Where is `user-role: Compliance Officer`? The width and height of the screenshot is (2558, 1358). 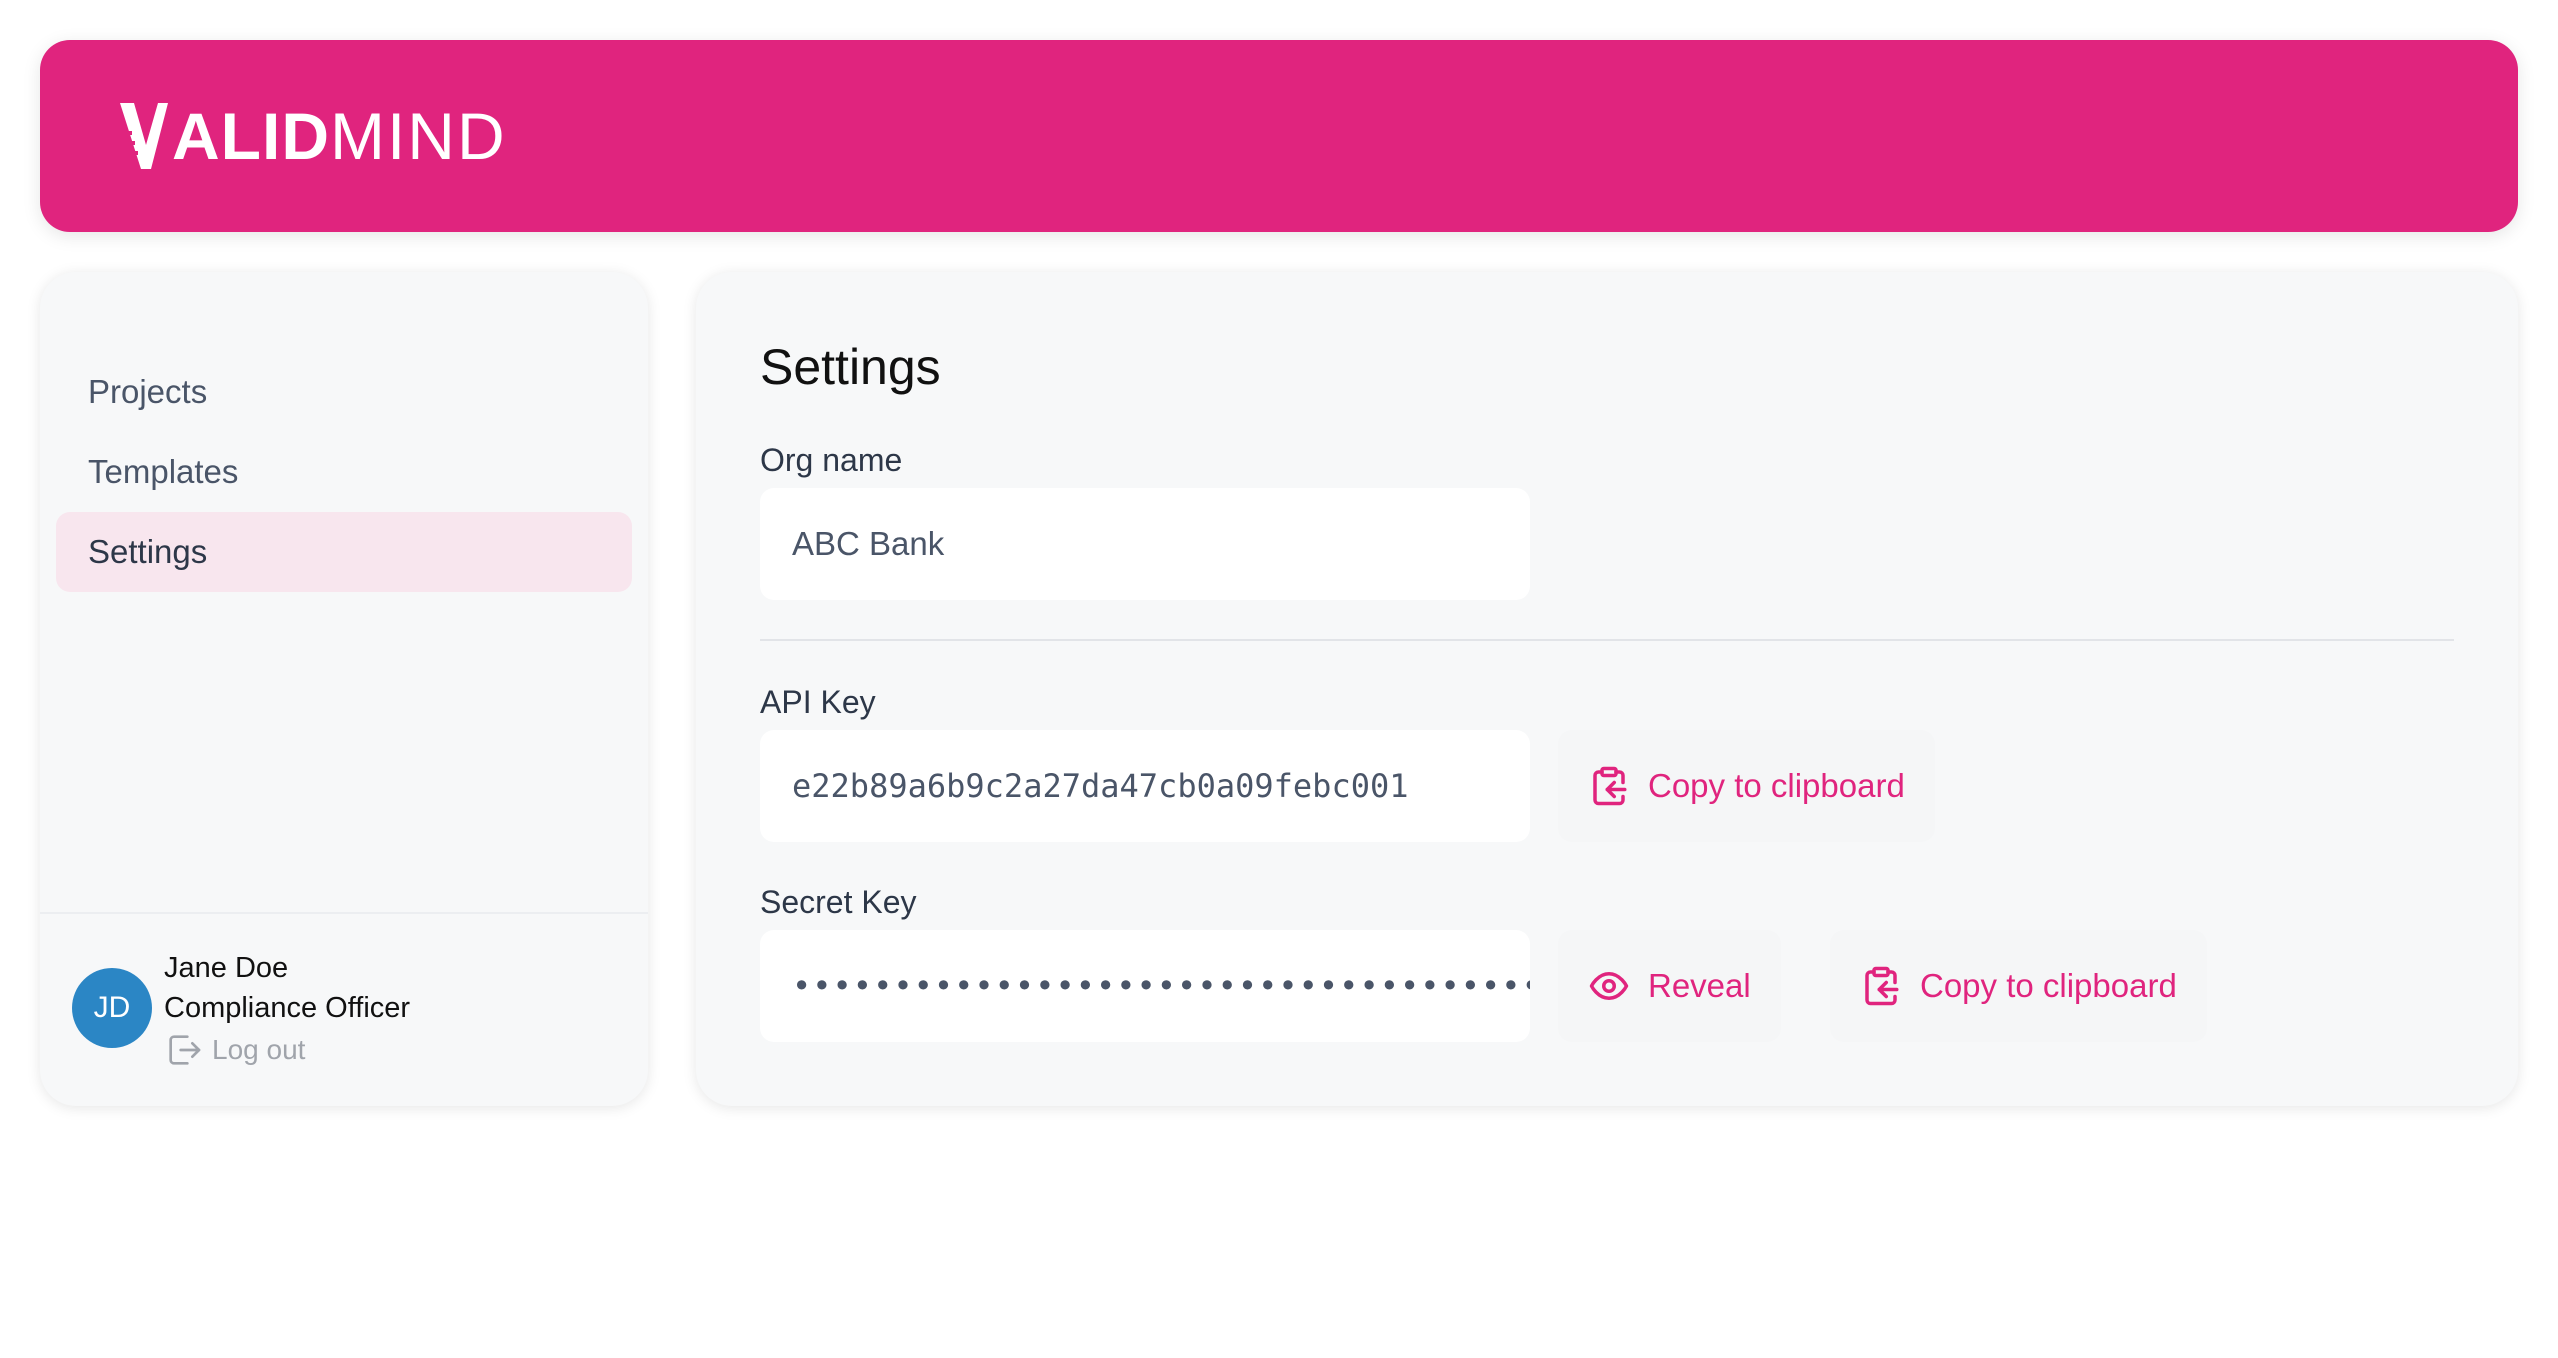
user-role: Compliance Officer is located at coordinates (287, 1008).